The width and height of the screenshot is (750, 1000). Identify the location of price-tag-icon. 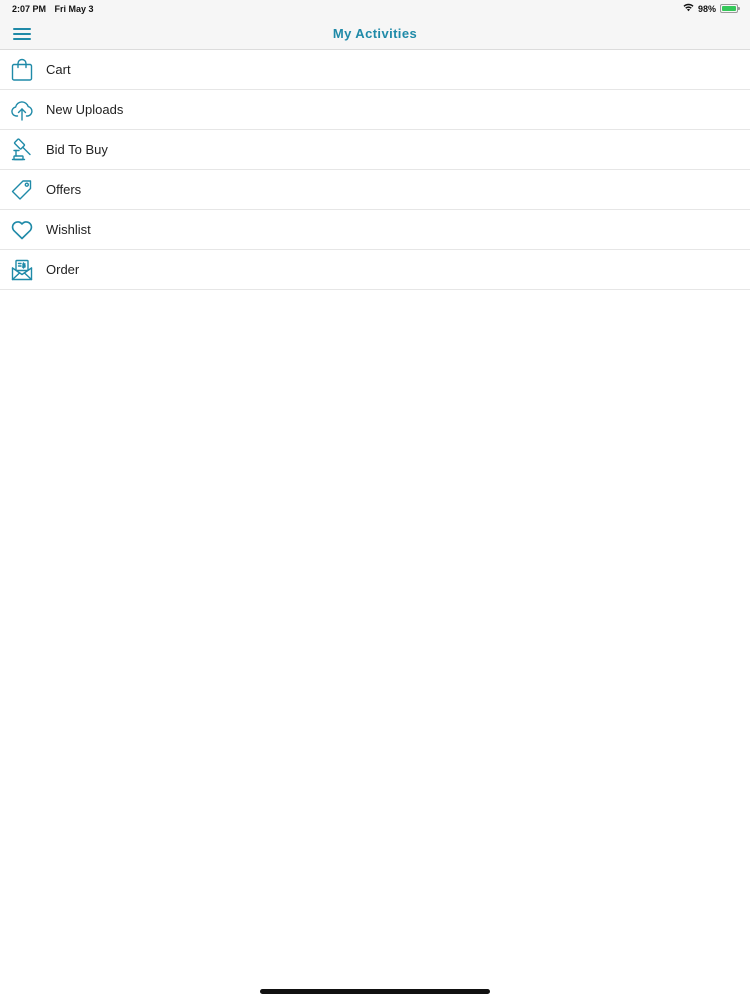
(22, 190).